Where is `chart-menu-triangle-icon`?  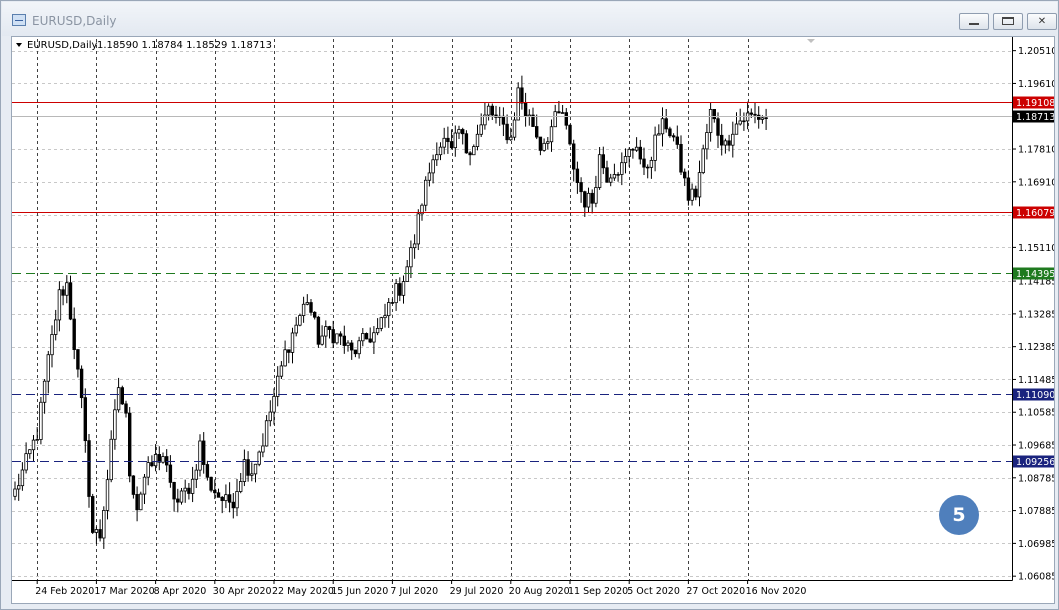 chart-menu-triangle-icon is located at coordinates (19, 45).